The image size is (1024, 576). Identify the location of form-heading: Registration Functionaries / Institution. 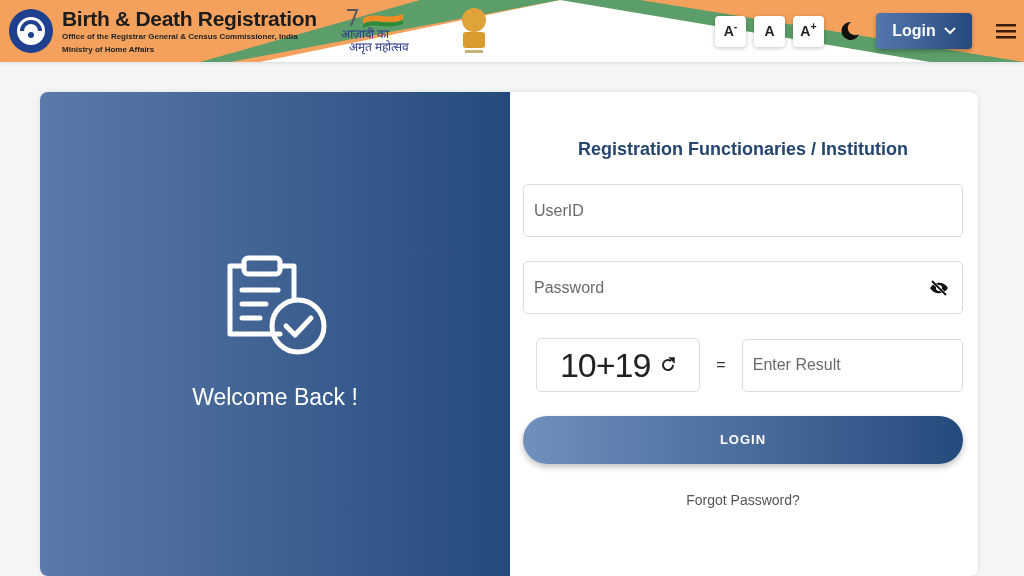
(743, 149).